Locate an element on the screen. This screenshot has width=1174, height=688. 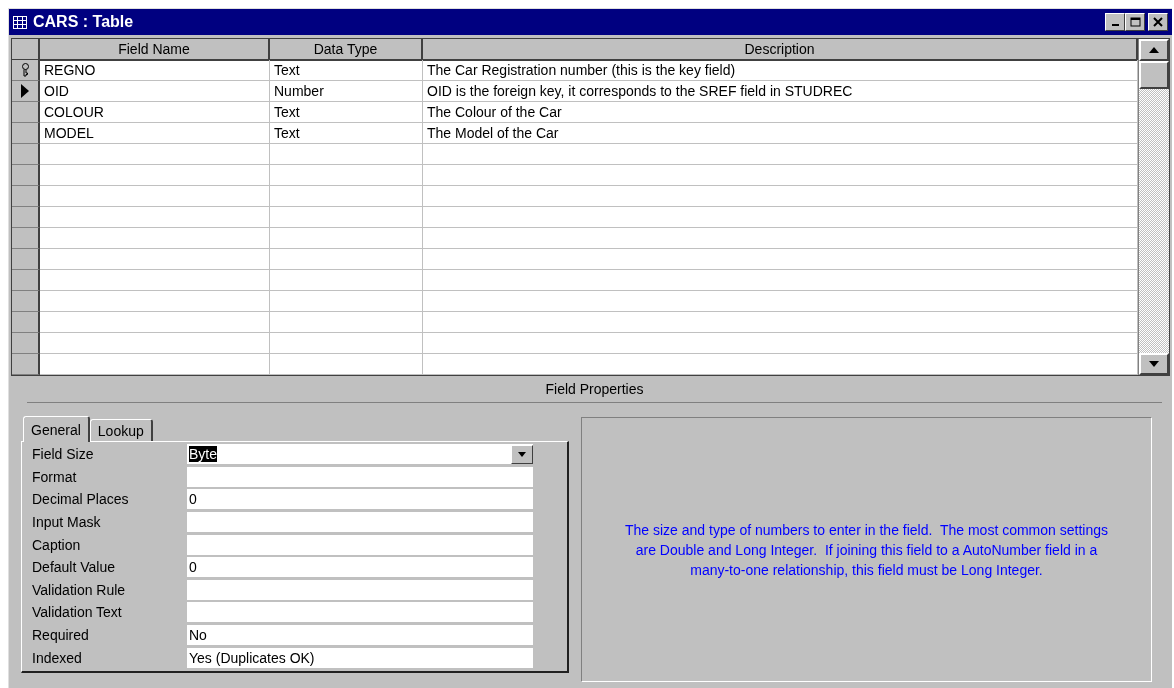
property-label: Format is located at coordinates (55, 476).